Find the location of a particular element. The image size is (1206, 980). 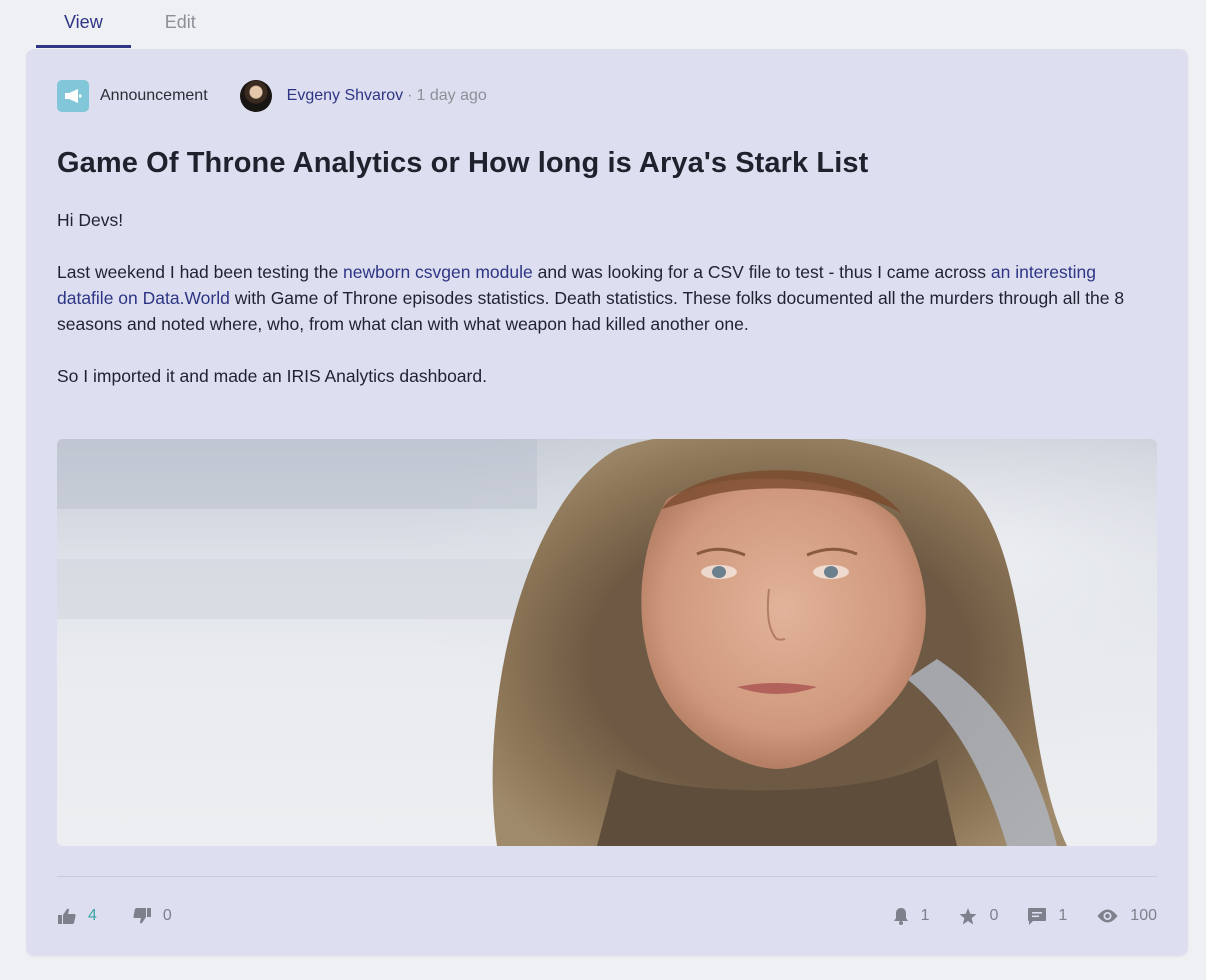

bookmark-button: 0 is located at coordinates (978, 916).